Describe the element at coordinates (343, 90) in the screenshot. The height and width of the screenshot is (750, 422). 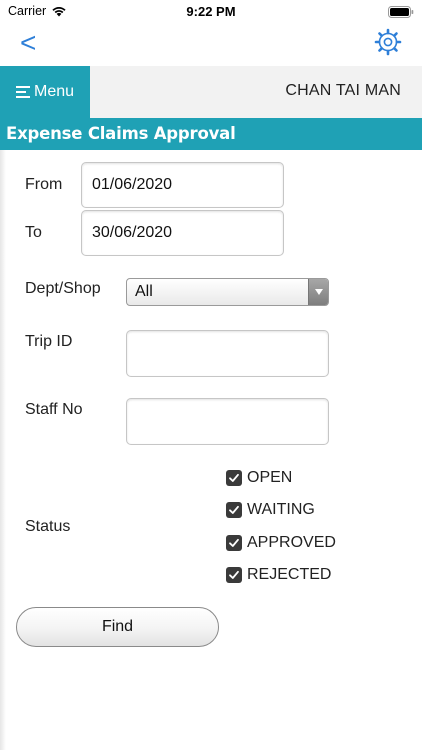
I see `user-name: CHAN TAI MAN` at that location.